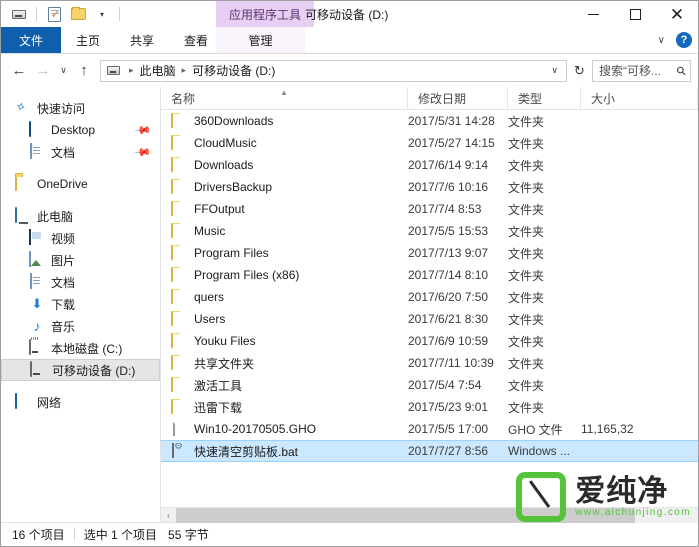 The width and height of the screenshot is (699, 547). What do you see at coordinates (448, 165) in the screenshot?
I see `cell-date-modified: 2017/6/14 9:14` at bounding box center [448, 165].